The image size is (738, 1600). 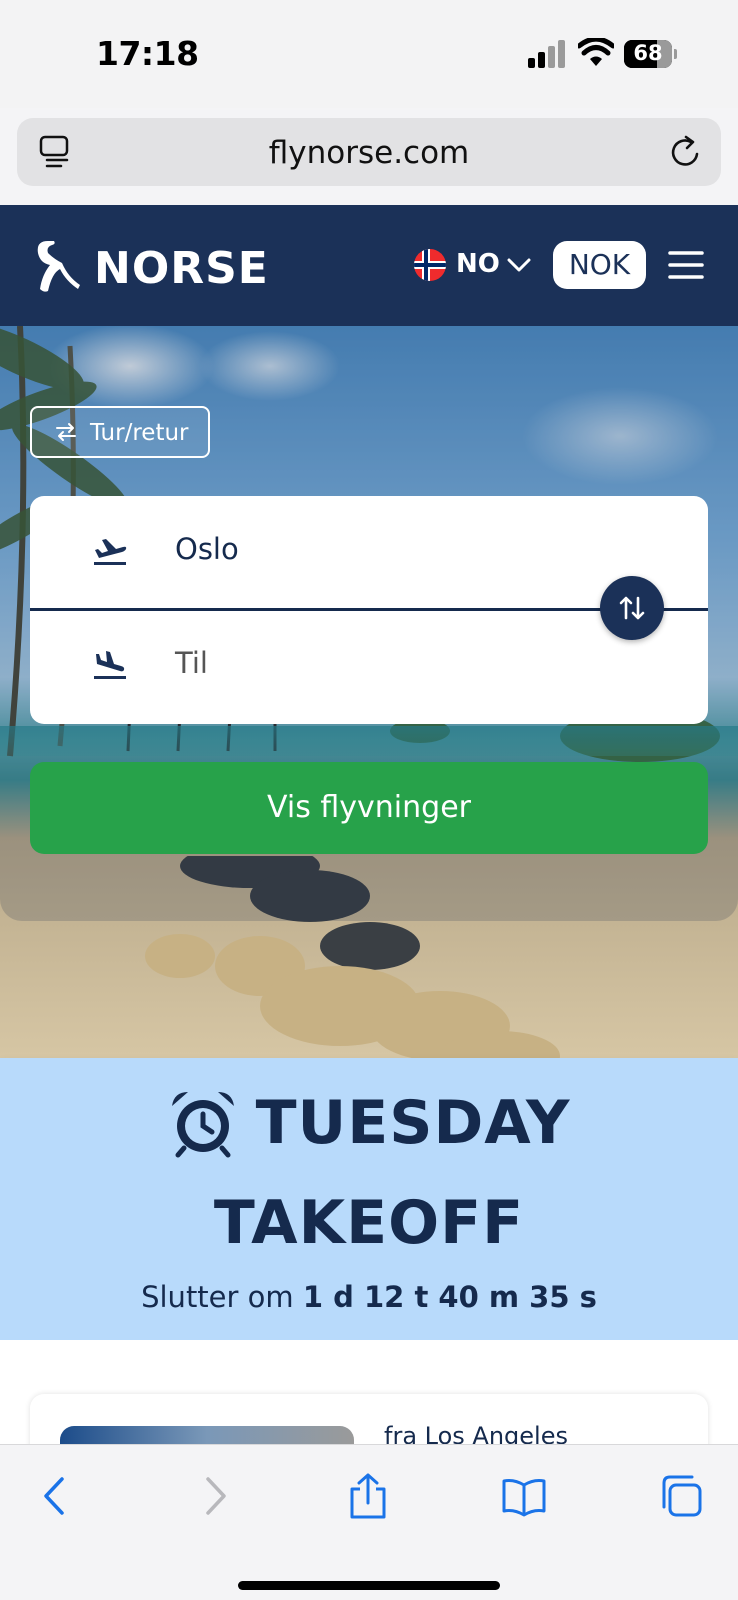 I want to click on norse-logo: NORSE, so click(x=151, y=267).